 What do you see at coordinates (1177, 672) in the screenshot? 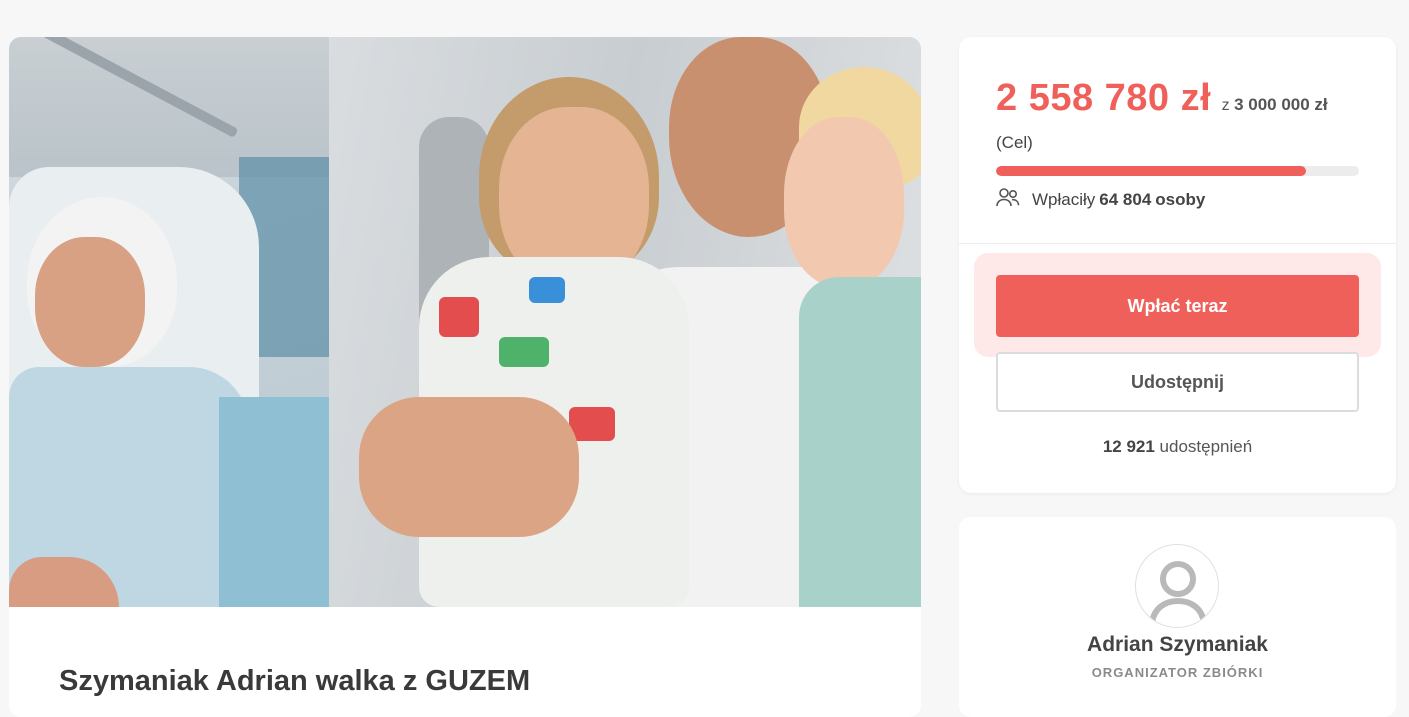
I see `organizer-role: ORGANIZATOR ZBIÓRKI` at bounding box center [1177, 672].